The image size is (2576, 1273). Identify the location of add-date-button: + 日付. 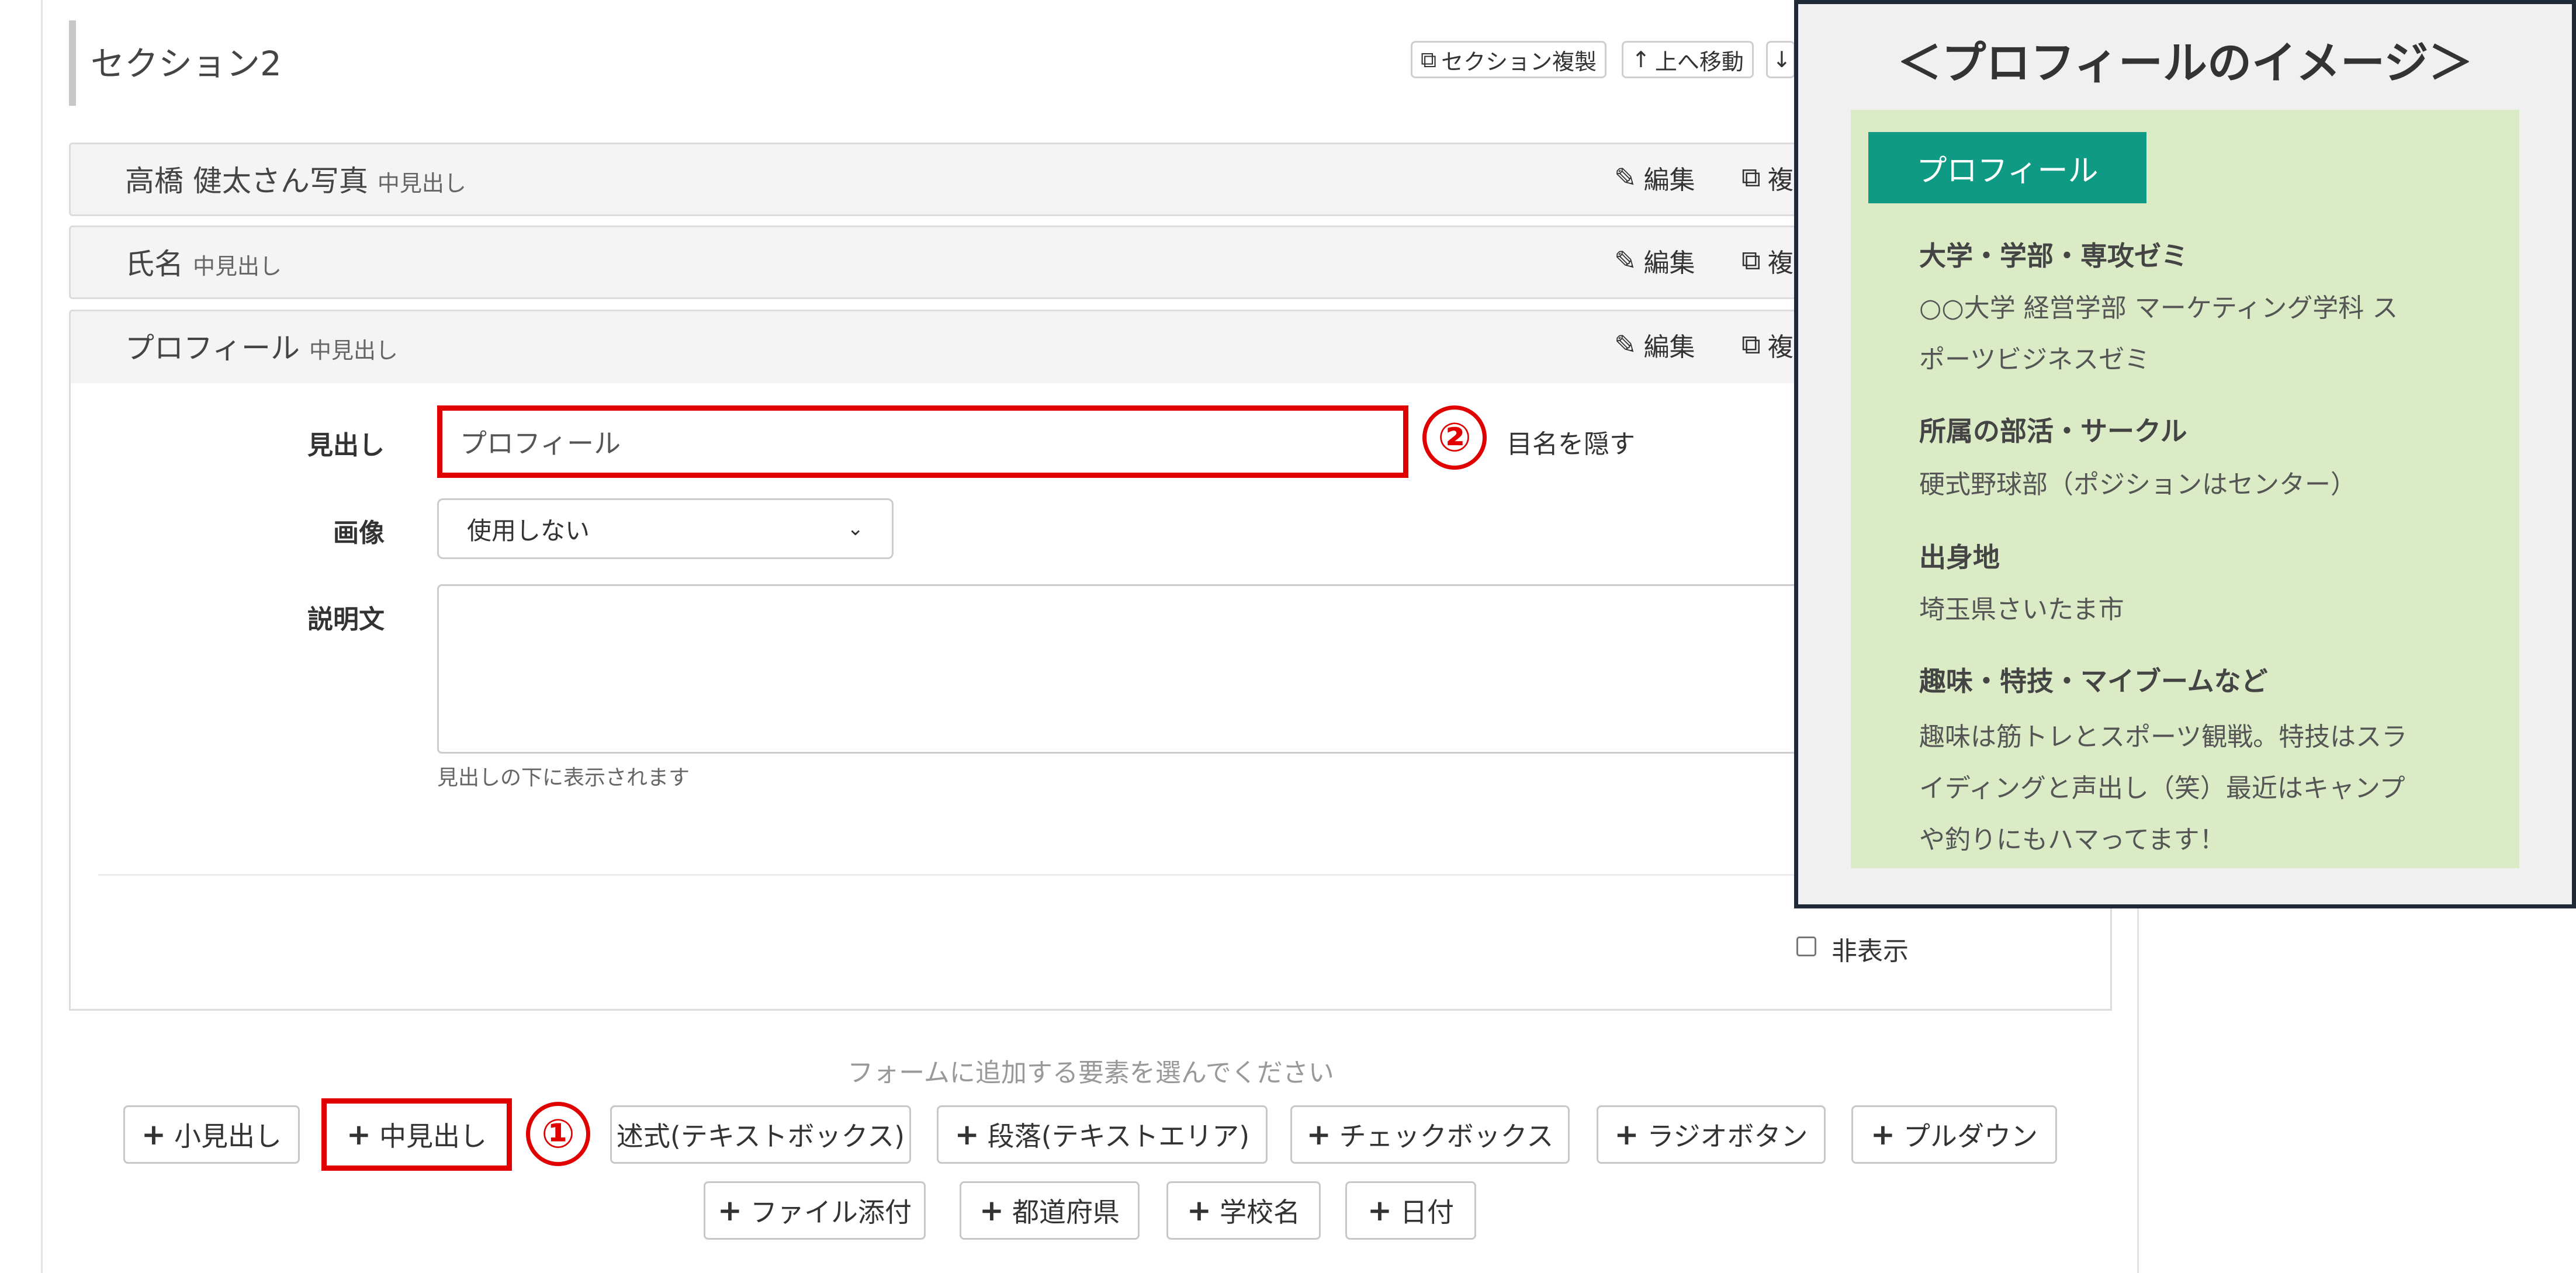
(1410, 1210).